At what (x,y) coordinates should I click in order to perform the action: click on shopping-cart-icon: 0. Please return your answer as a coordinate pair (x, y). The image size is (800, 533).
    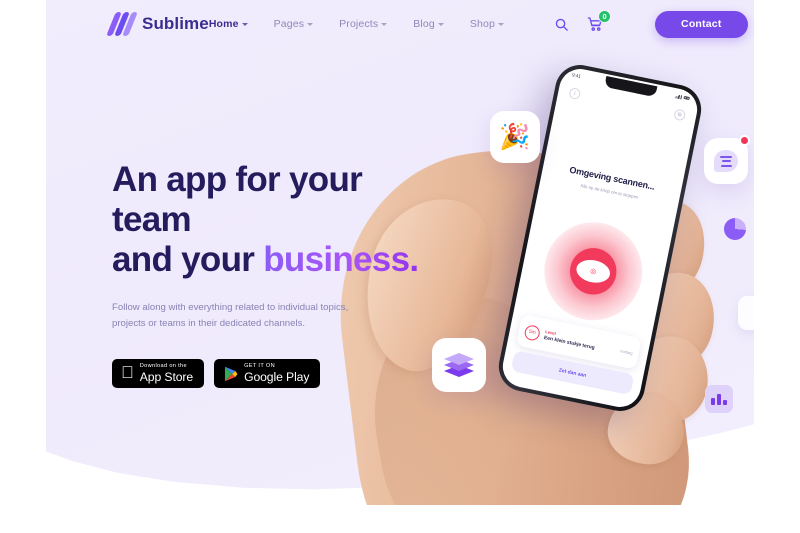
    Looking at the image, I should click on (599, 21).